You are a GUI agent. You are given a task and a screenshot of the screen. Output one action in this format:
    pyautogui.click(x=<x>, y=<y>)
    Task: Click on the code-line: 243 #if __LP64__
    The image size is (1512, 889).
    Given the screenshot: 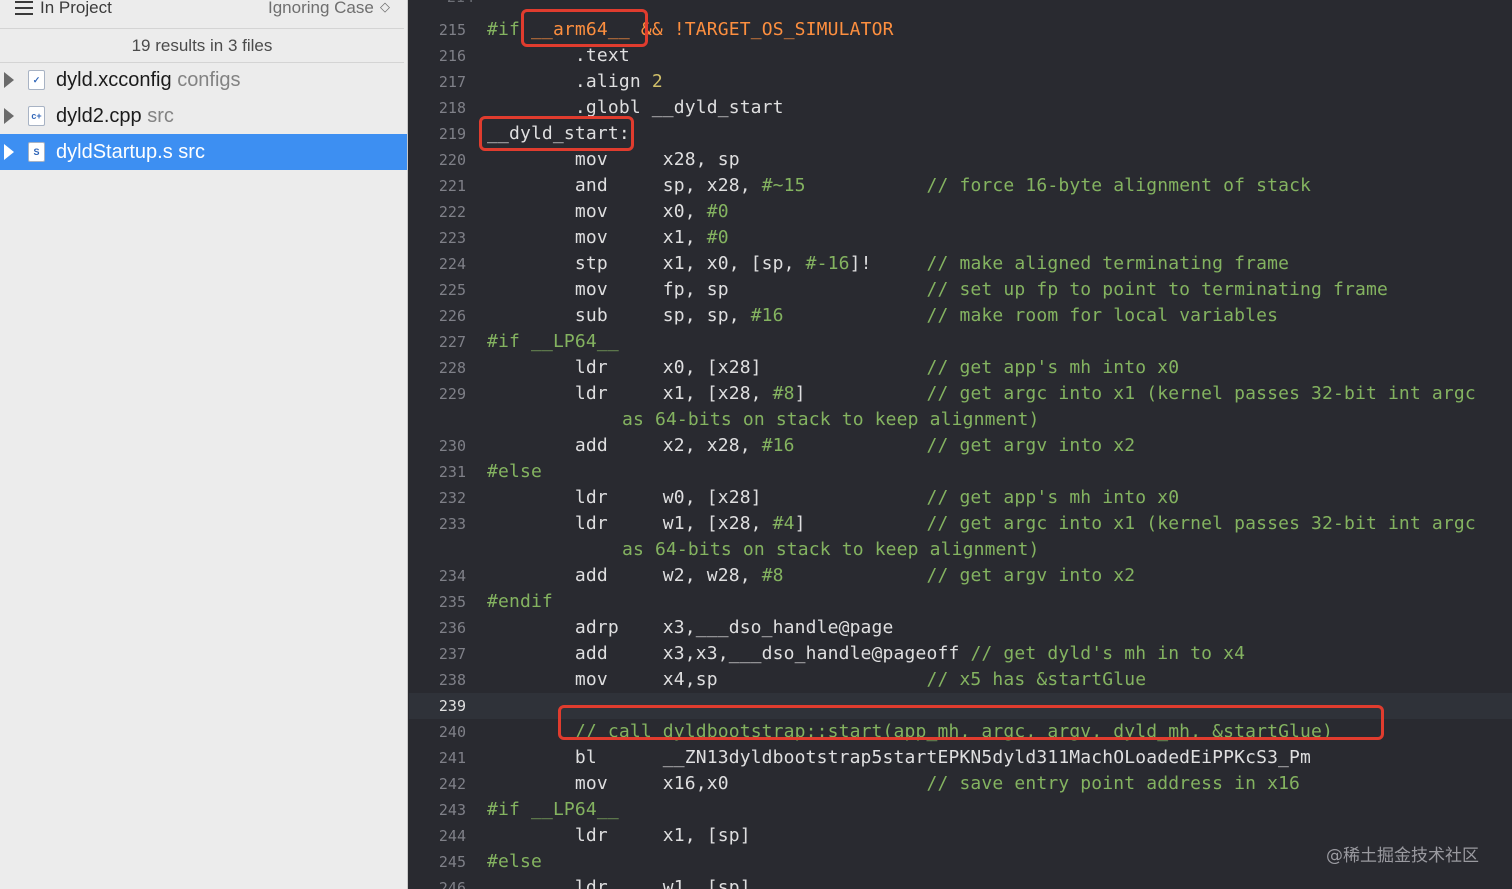 What is the action you would take?
    pyautogui.click(x=960, y=810)
    